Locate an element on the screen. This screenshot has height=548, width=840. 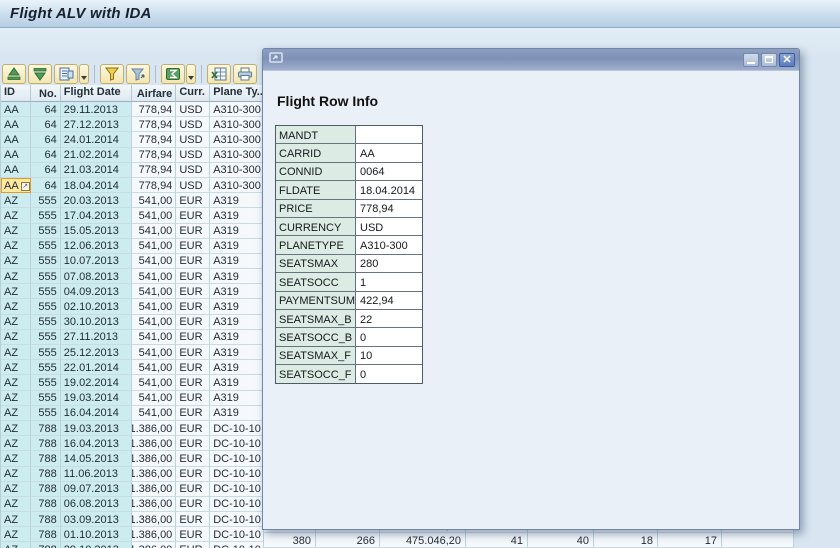
cell-value: 40 is located at coordinates (561, 540).